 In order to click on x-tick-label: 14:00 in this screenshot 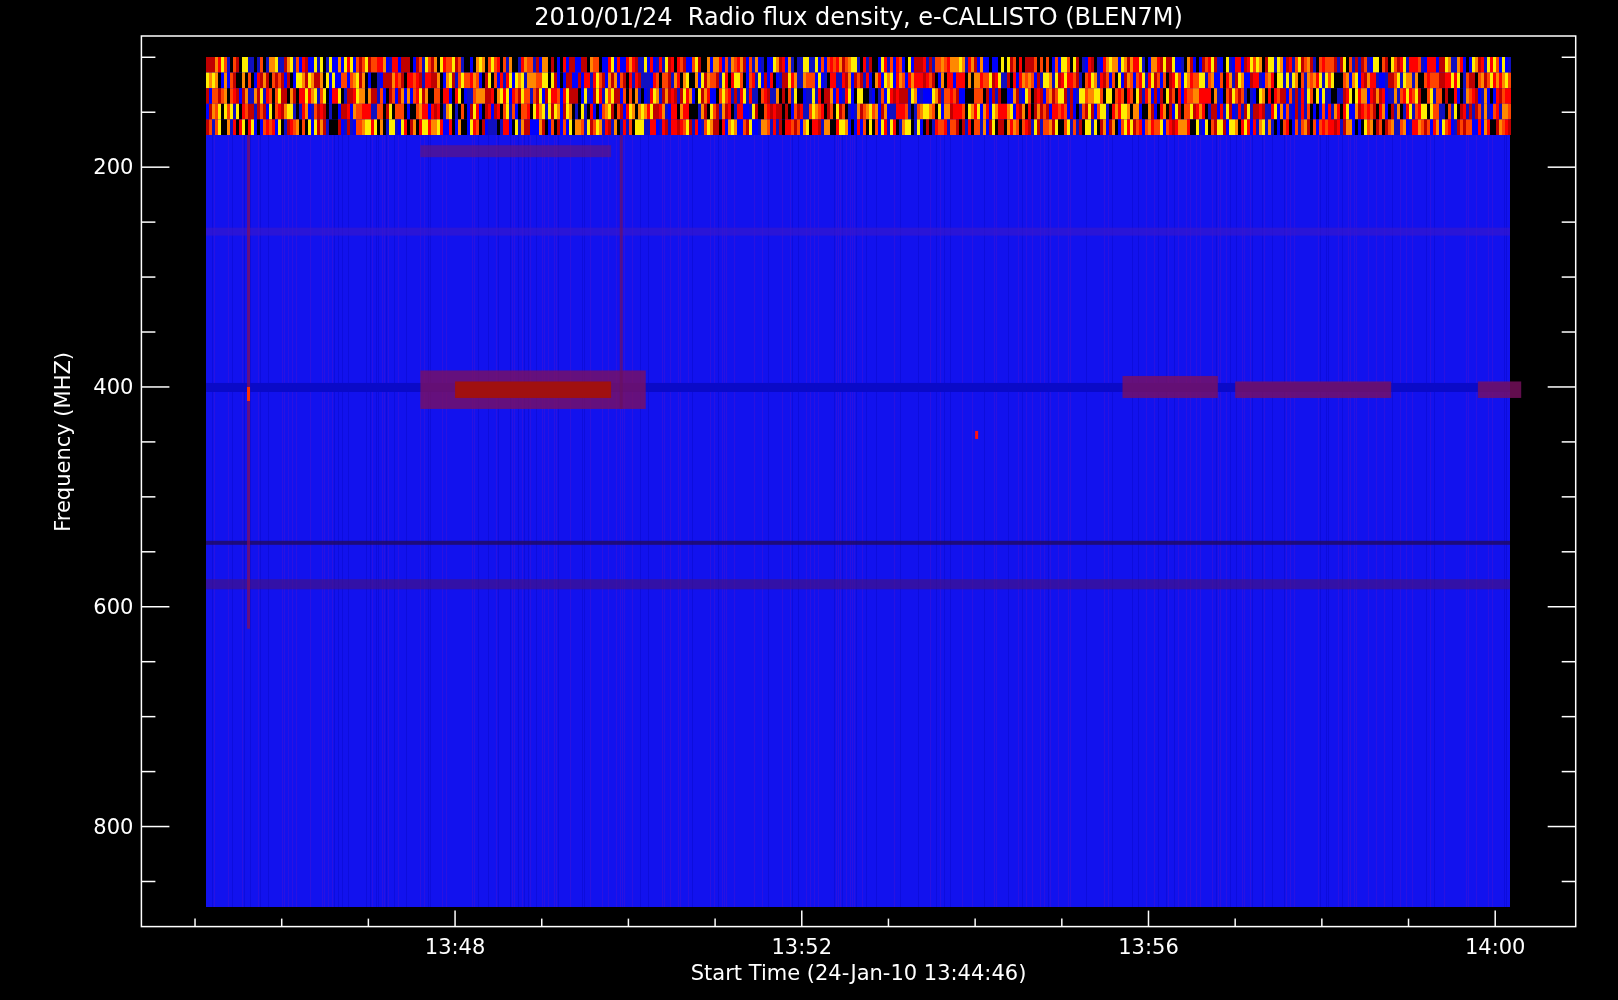, I will do `click(1495, 947)`.